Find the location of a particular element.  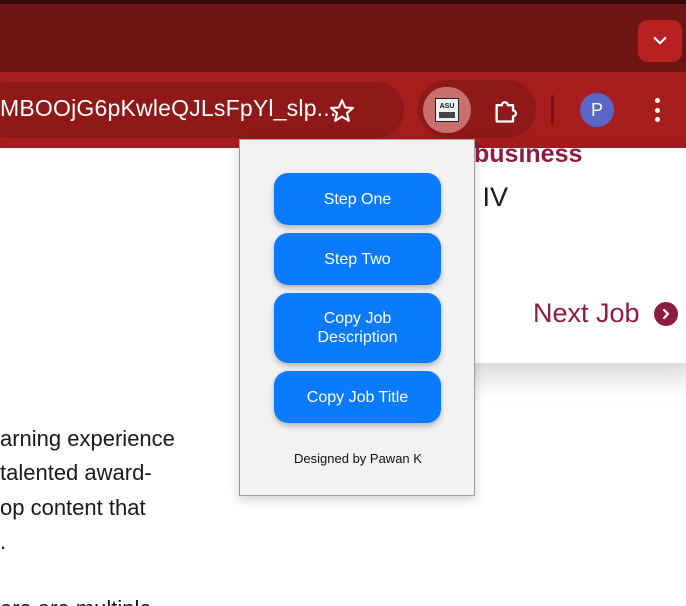

tab-search-button is located at coordinates (660, 41).